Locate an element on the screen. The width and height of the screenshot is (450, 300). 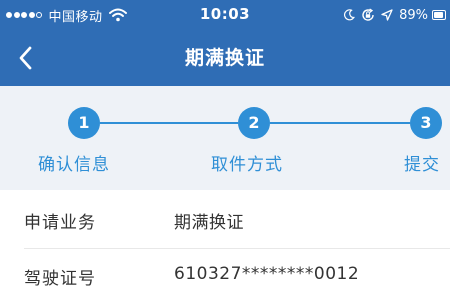
page-title: 期满换证 is located at coordinates (224, 58).